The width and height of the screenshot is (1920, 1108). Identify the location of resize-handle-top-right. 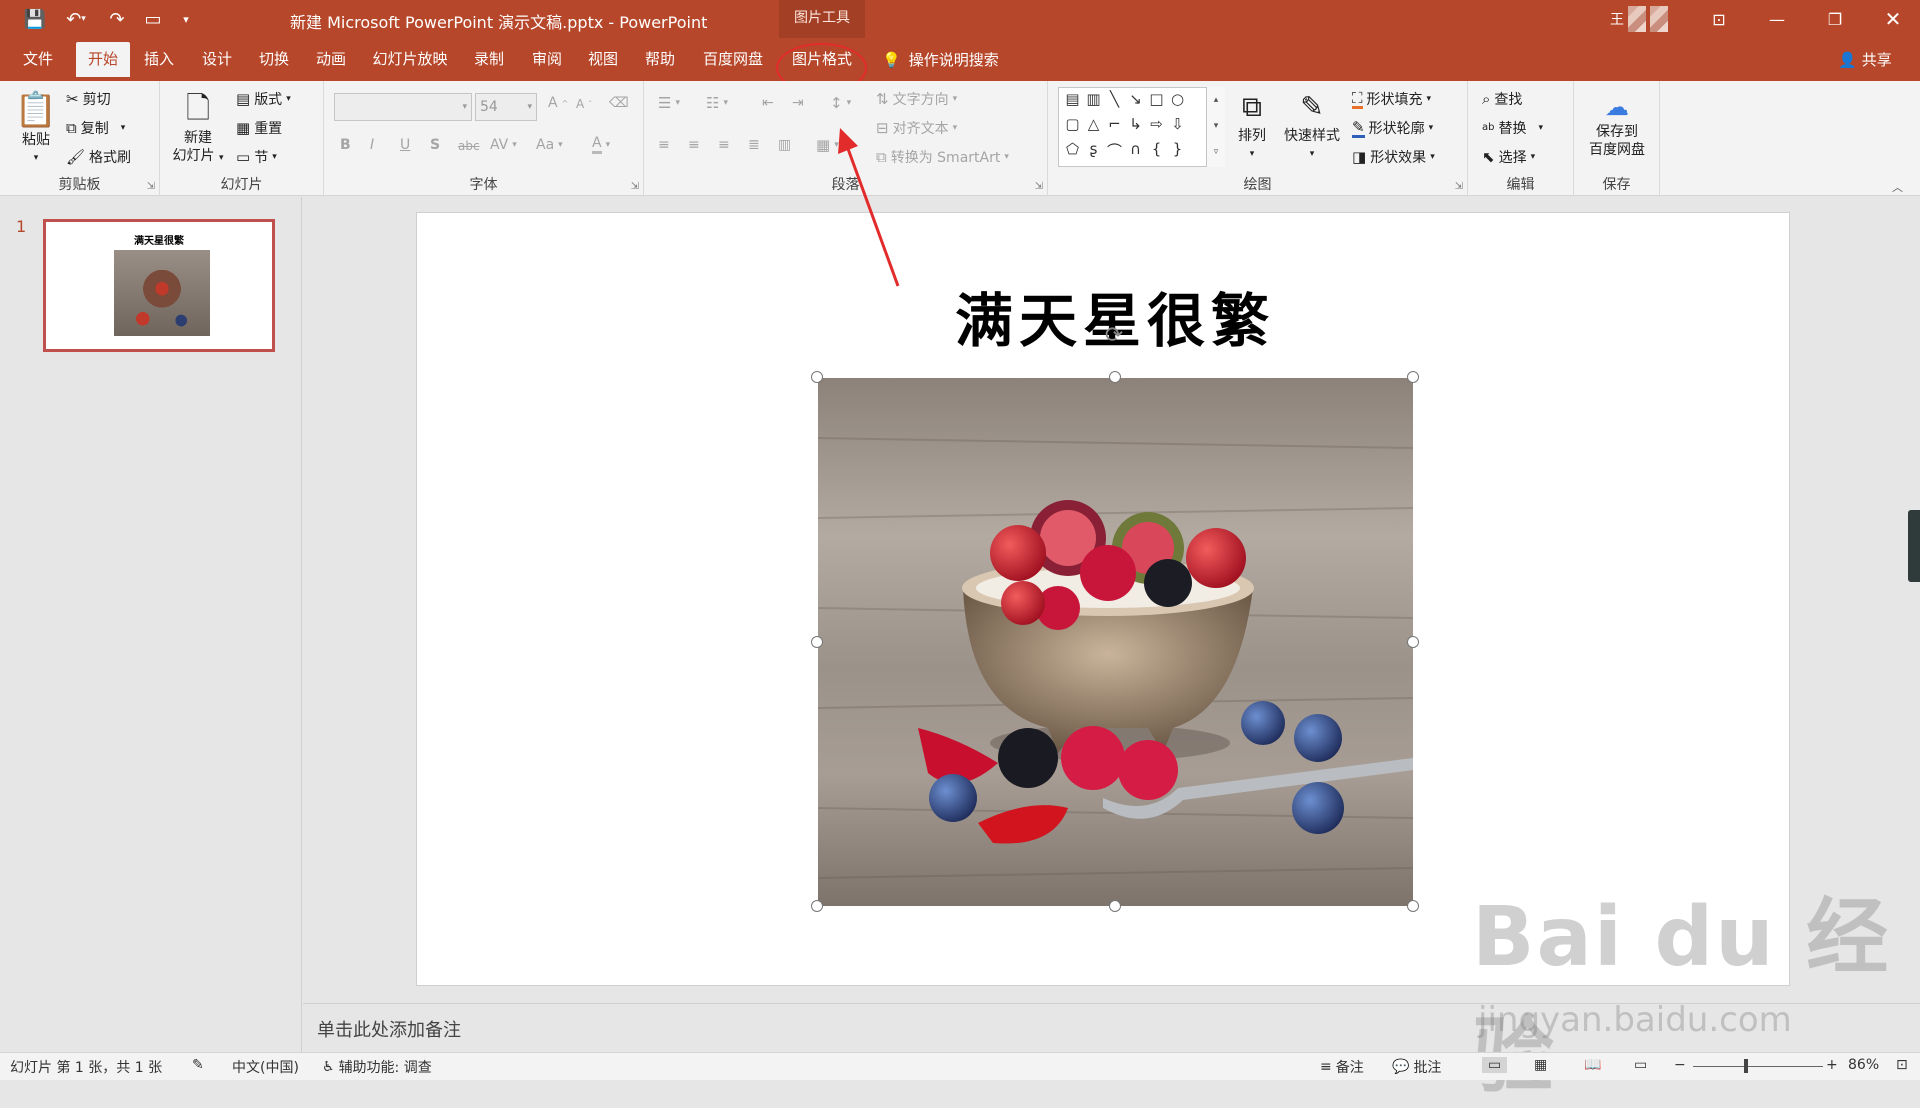
(1413, 377).